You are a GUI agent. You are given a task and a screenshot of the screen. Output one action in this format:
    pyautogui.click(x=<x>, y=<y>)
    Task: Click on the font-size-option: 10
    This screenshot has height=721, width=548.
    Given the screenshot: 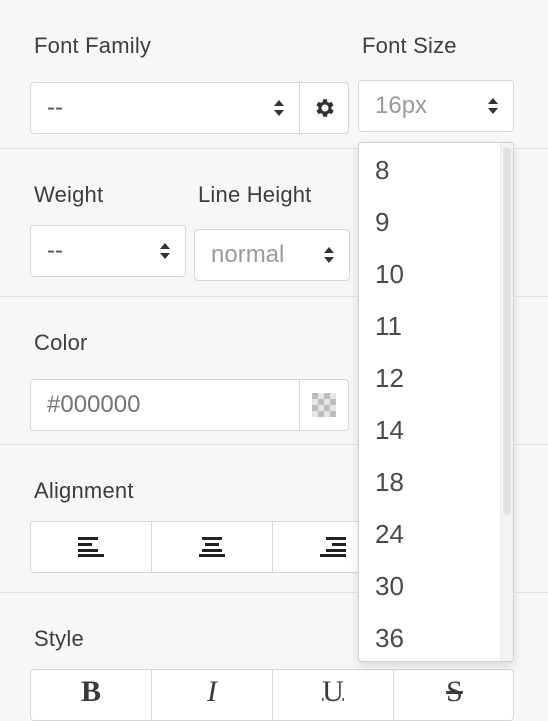 What is the action you would take?
    pyautogui.click(x=389, y=274)
    